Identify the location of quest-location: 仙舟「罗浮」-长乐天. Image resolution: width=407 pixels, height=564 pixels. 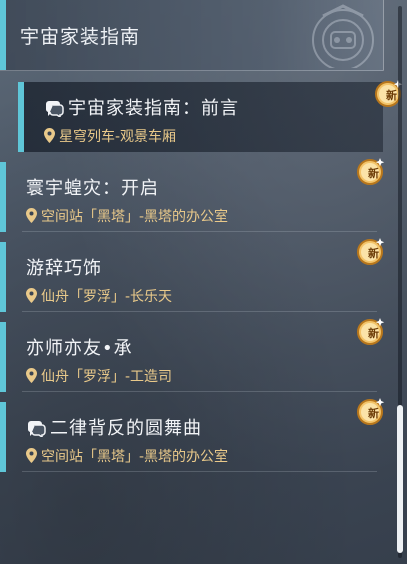
(99, 296).